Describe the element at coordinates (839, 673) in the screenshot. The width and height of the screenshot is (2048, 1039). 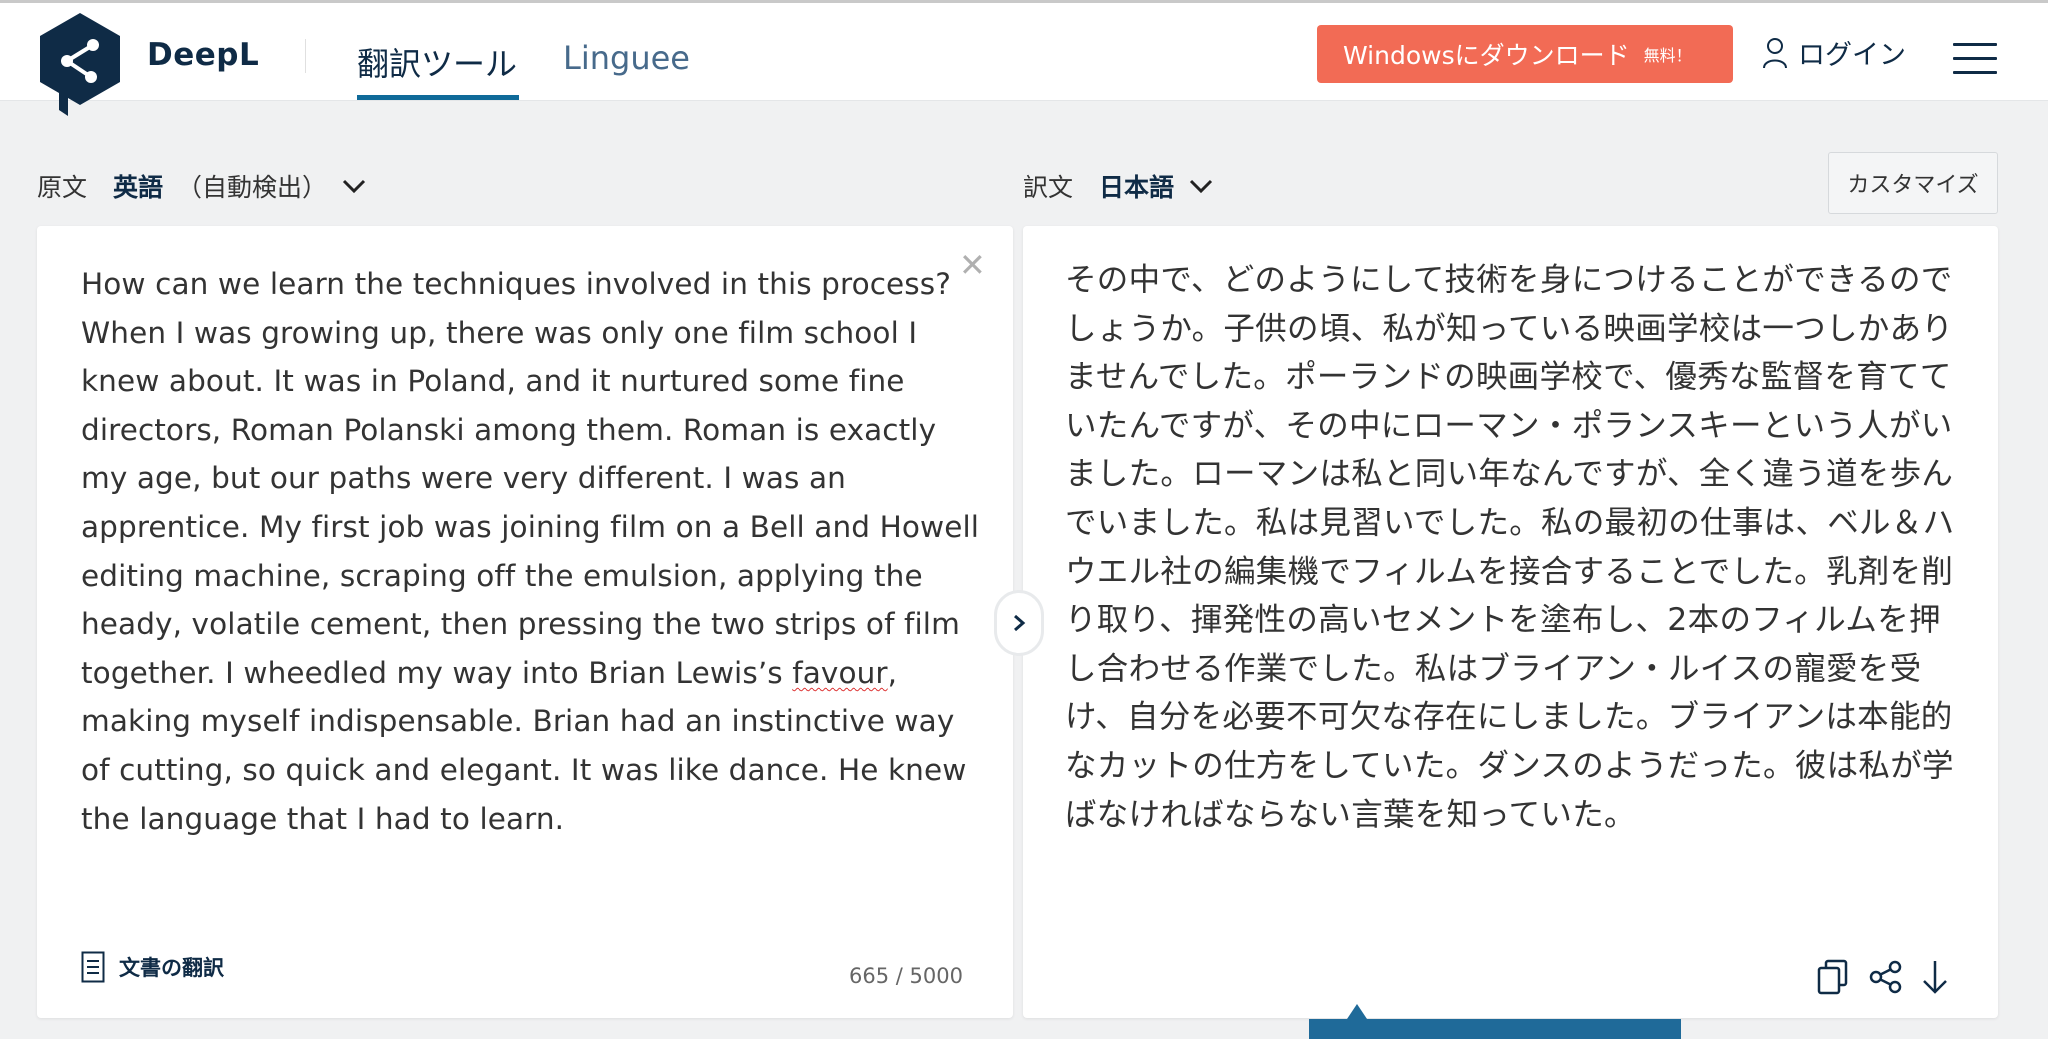
I see `misspelled-word: favour` at that location.